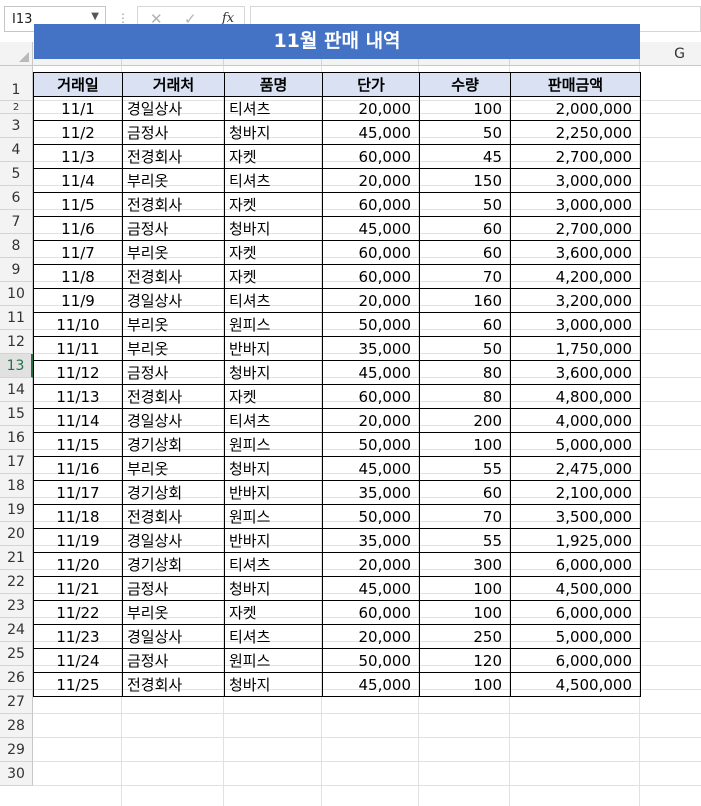 The image size is (701, 806). Describe the element at coordinates (173, 108) in the screenshot. I see `client-cell: 경일상사` at that location.